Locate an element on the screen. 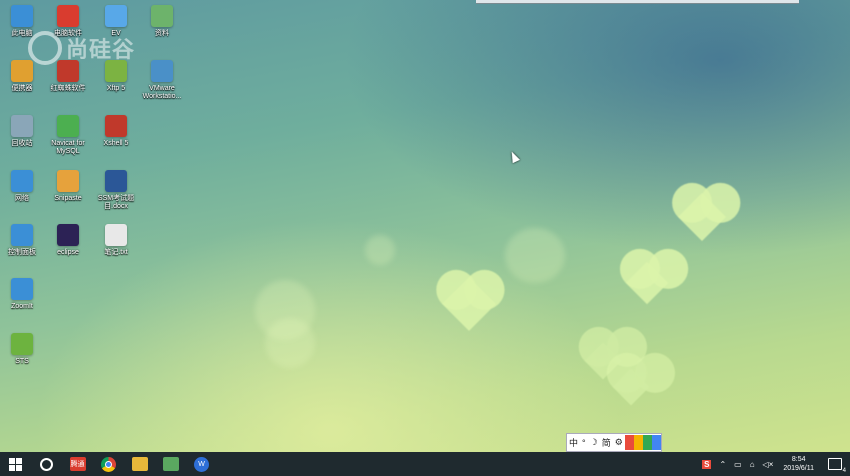 The width and height of the screenshot is (850, 476). spring-sts-icon is located at coordinates (22, 344).